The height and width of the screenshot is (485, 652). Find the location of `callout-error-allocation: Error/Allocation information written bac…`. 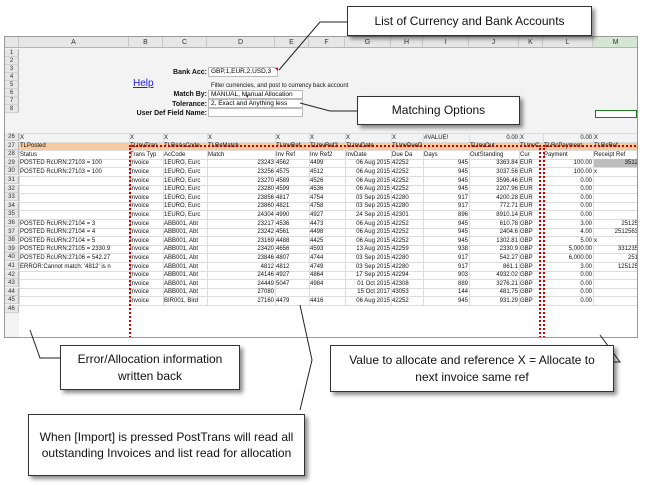

callout-error-allocation: Error/Allocation information written bac… is located at coordinates (150, 367).